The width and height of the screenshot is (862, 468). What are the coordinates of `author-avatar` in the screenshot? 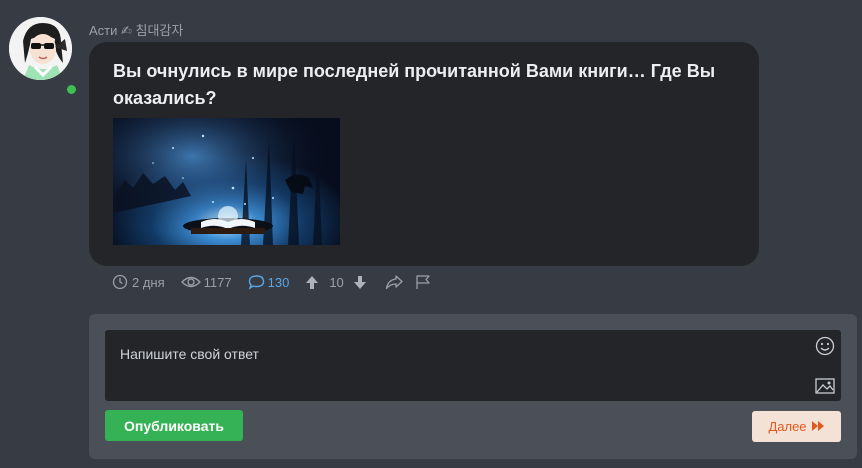 It's located at (43, 56).